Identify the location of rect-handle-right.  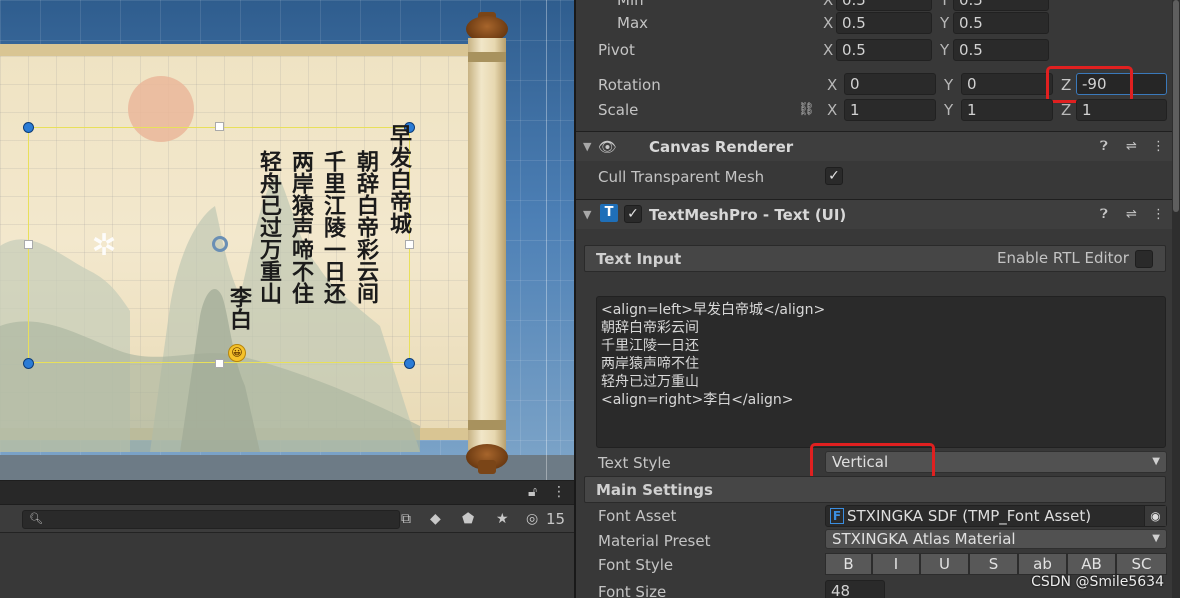
(409, 244).